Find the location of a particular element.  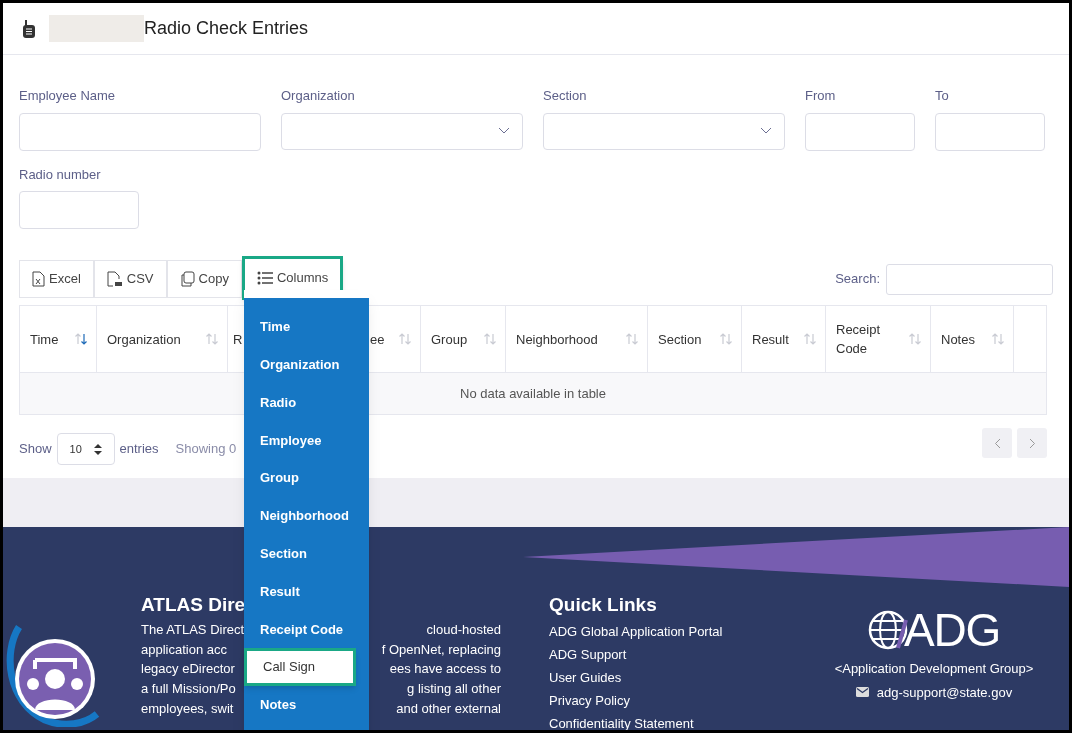

footer-text: cloud-hosted is located at coordinates (463, 630).